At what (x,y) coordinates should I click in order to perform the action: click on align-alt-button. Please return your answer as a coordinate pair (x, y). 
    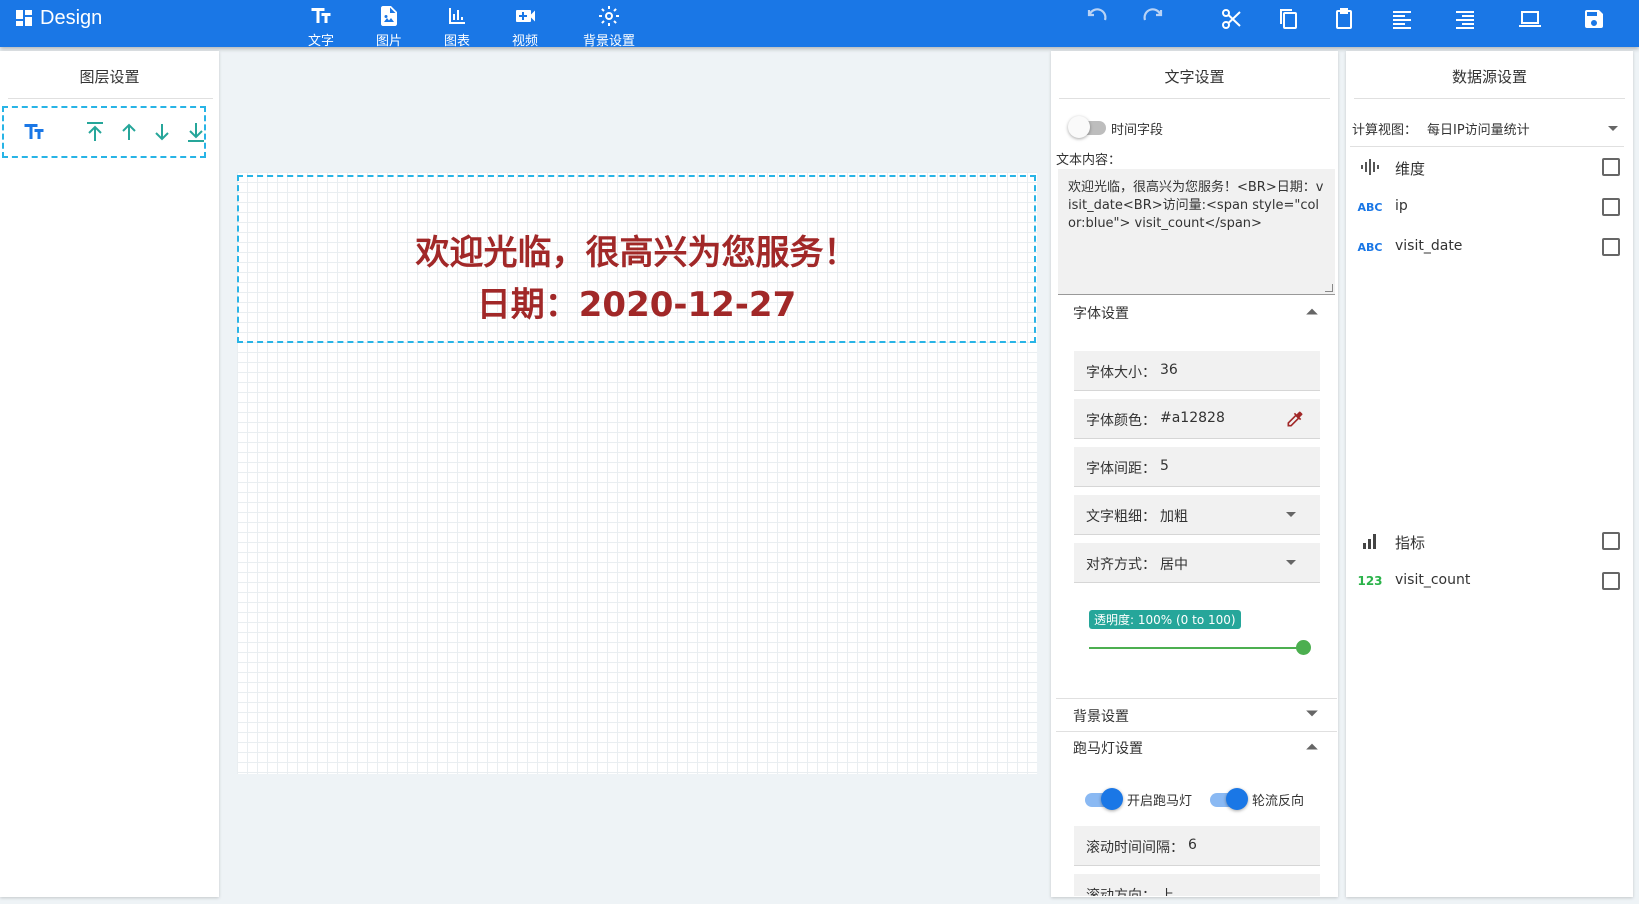
    Looking at the image, I should click on (1465, 19).